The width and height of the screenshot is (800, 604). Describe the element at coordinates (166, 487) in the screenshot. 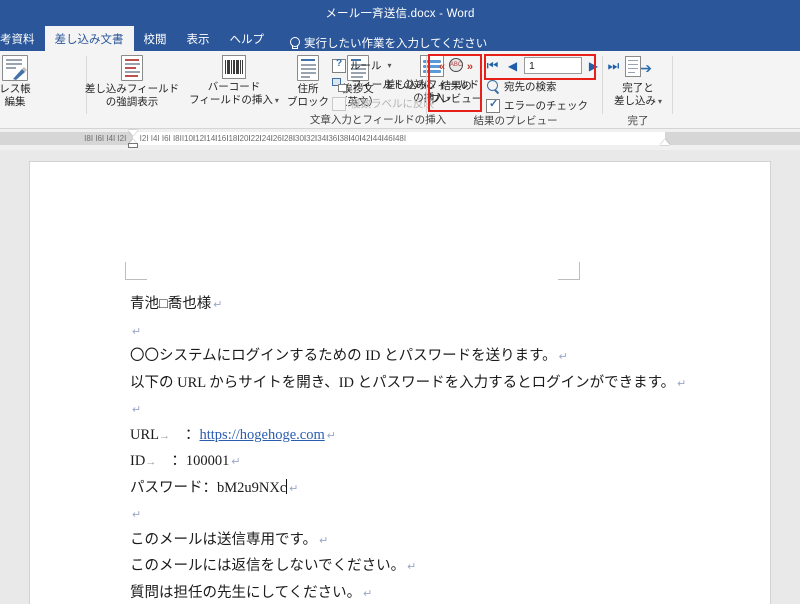

I see `field-label: パスワード` at that location.